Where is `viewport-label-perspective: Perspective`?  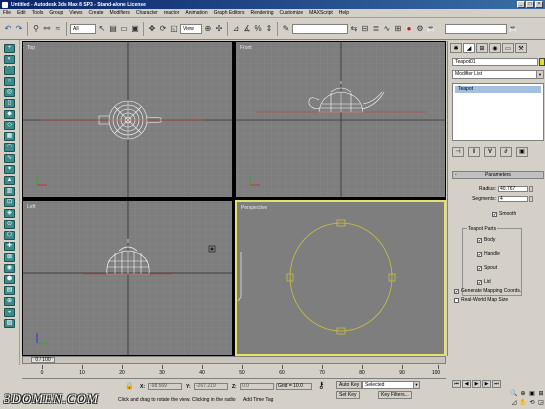 viewport-label-perspective: Perspective is located at coordinates (254, 208).